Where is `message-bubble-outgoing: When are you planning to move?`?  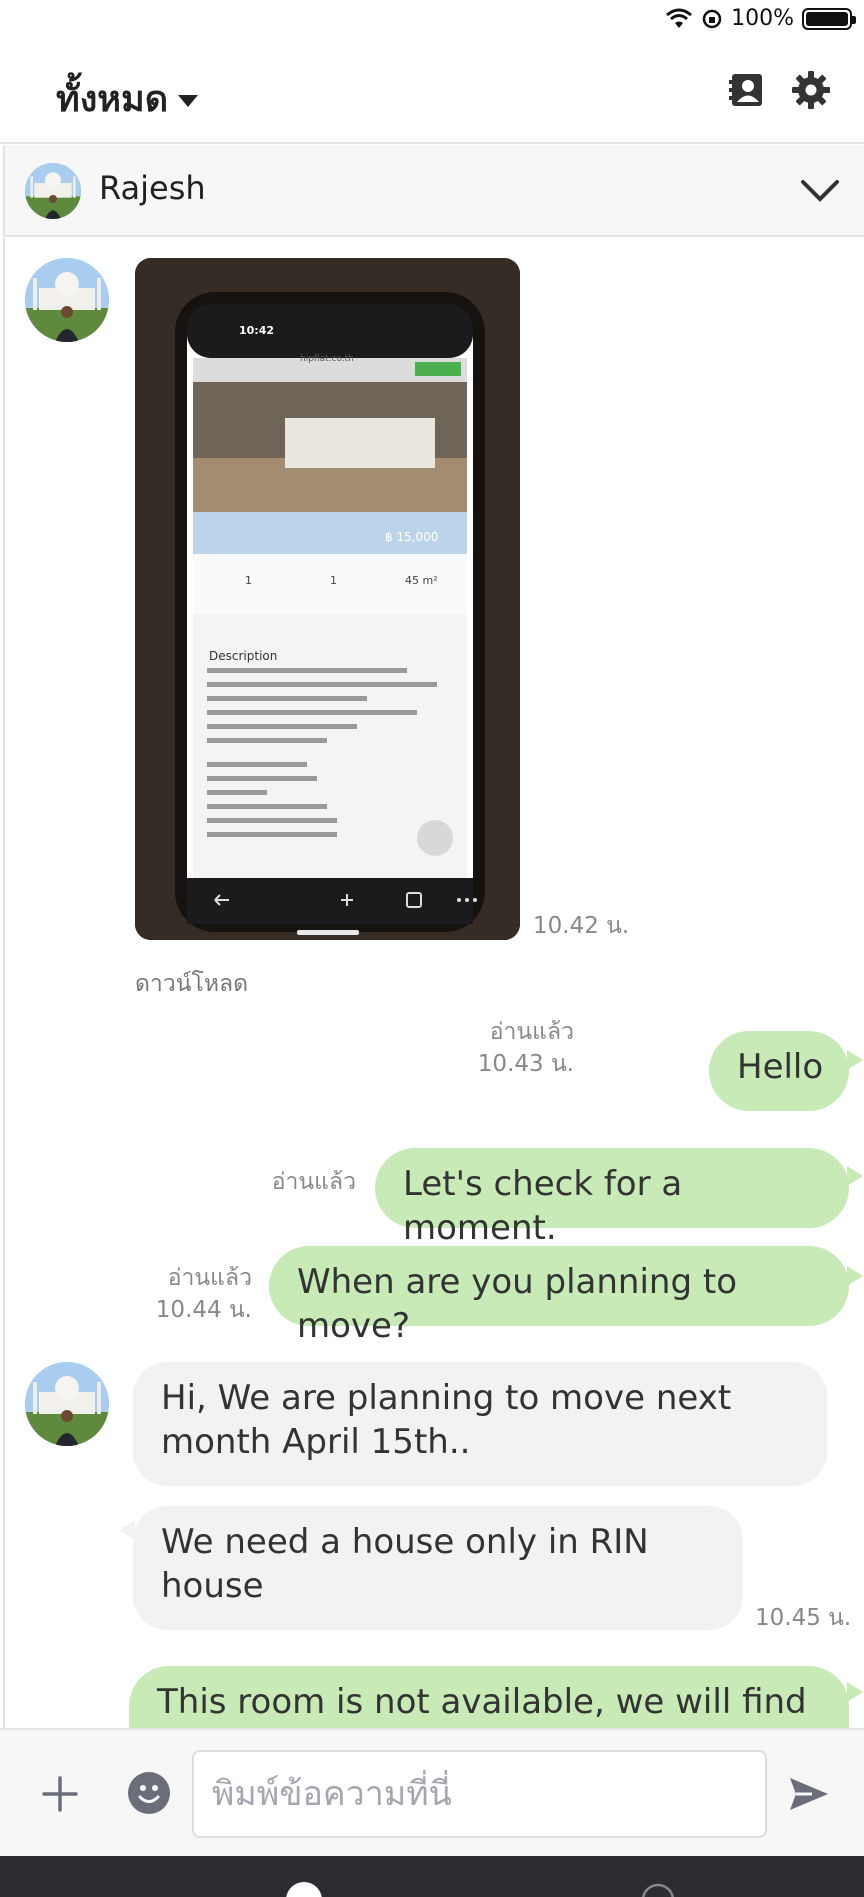
message-bubble-outgoing: When are you planning to move? is located at coordinates (559, 1296).